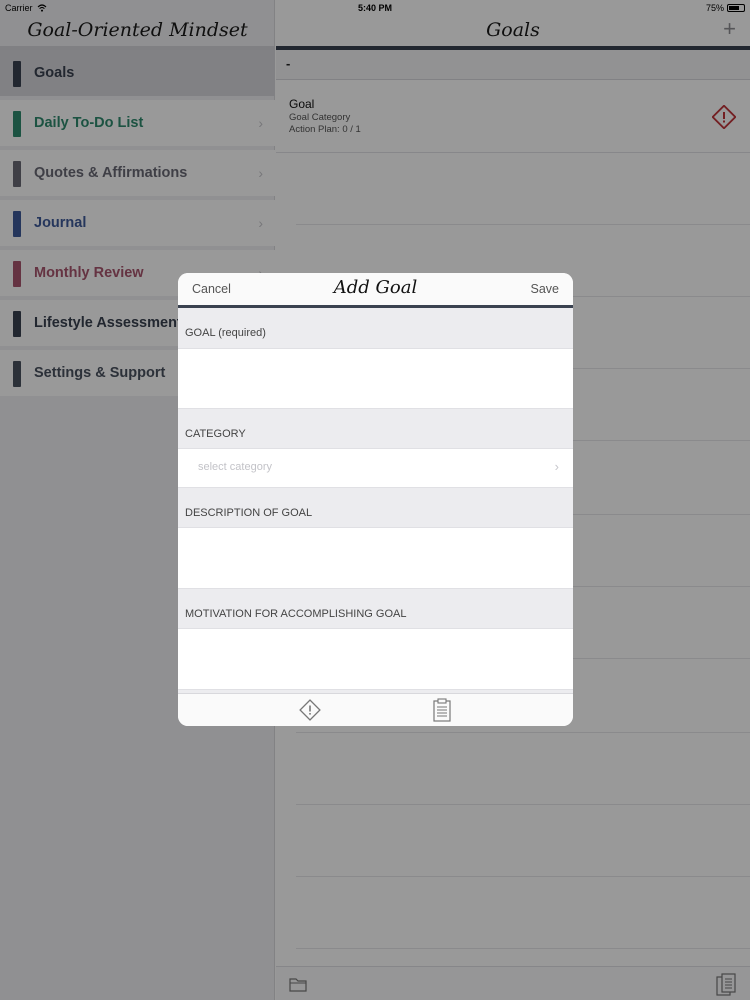  Describe the element at coordinates (375, 468) in the screenshot. I see `category-selector: select category ›` at that location.